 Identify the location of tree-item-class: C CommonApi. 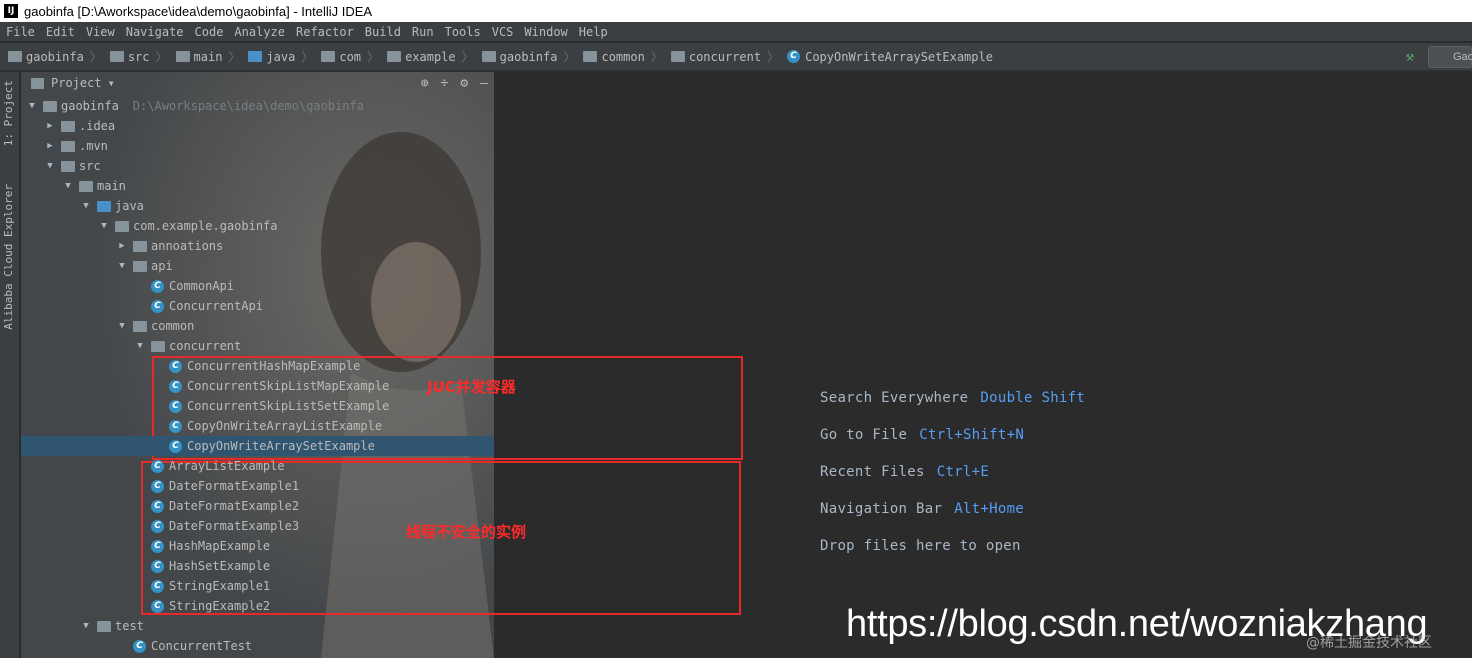
(257, 286).